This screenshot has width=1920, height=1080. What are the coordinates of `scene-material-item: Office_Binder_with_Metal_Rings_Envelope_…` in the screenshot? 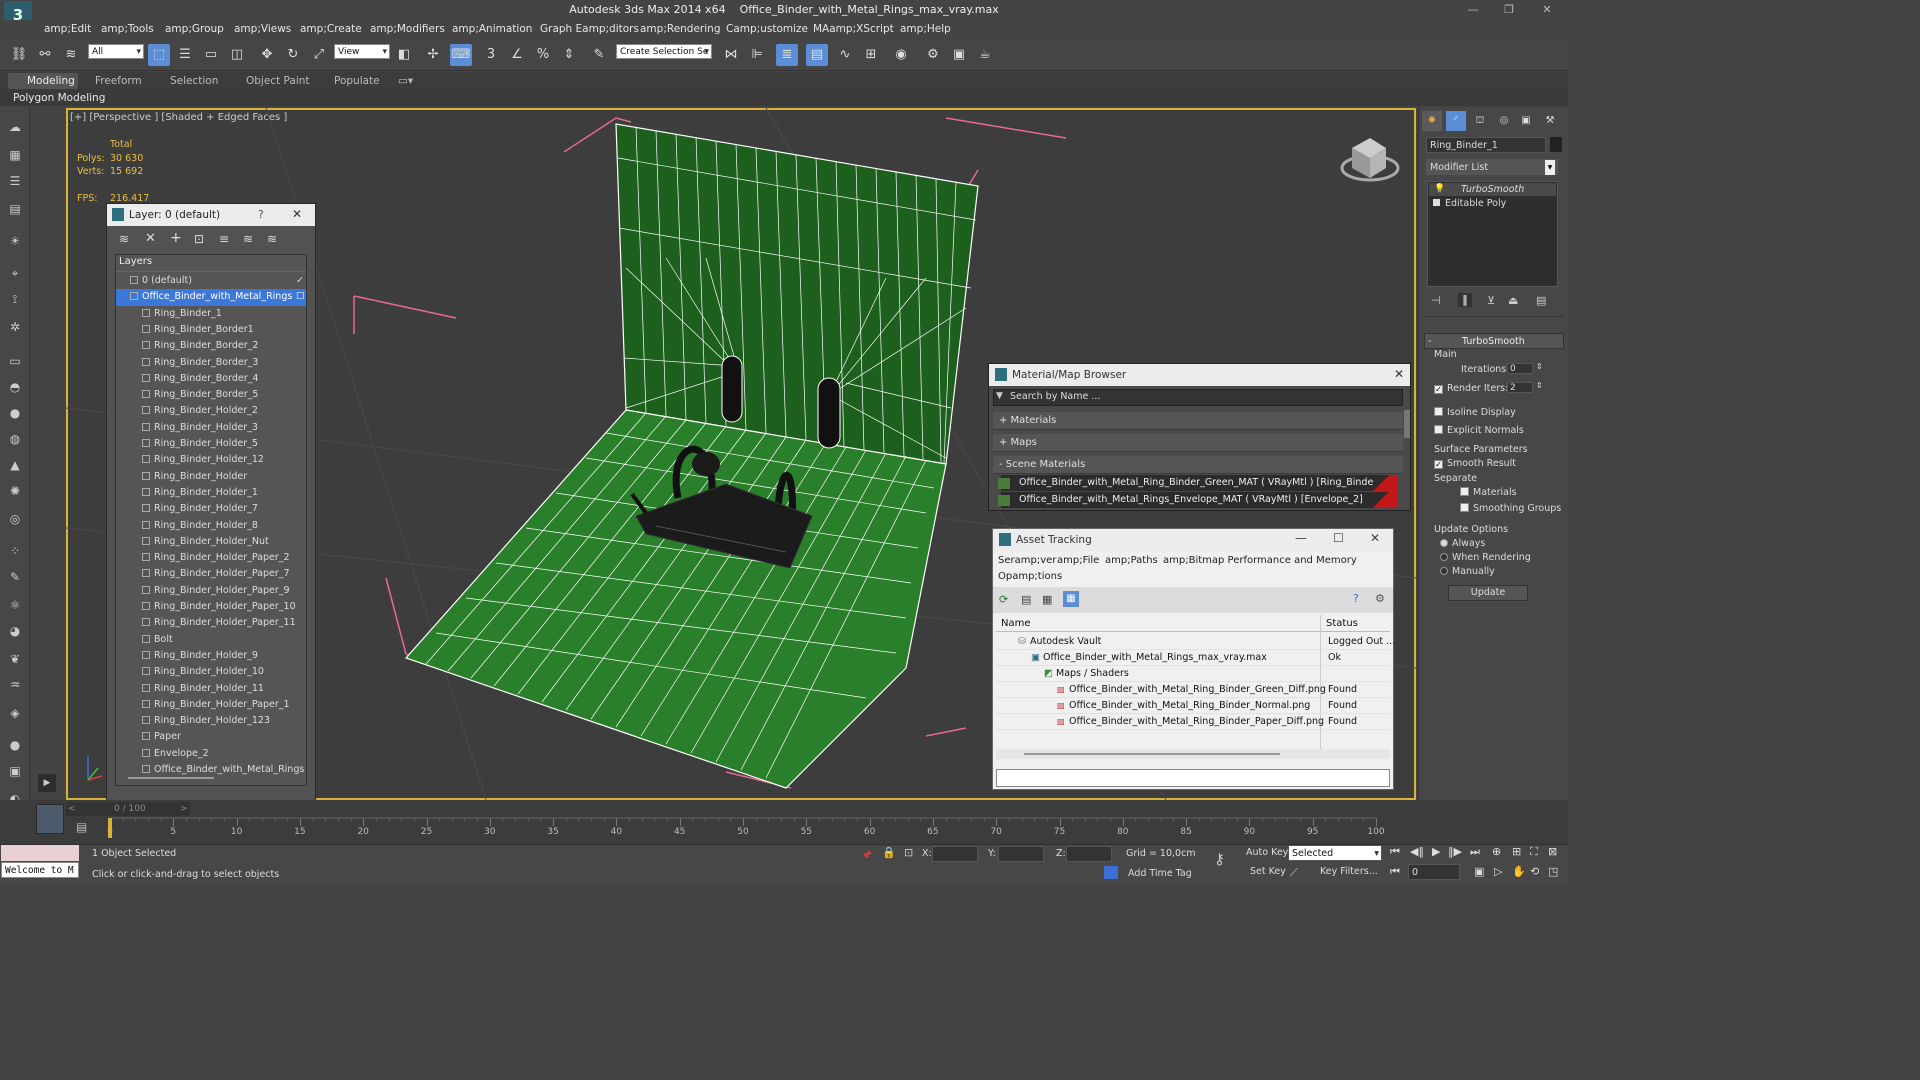 It's located at (1199, 500).